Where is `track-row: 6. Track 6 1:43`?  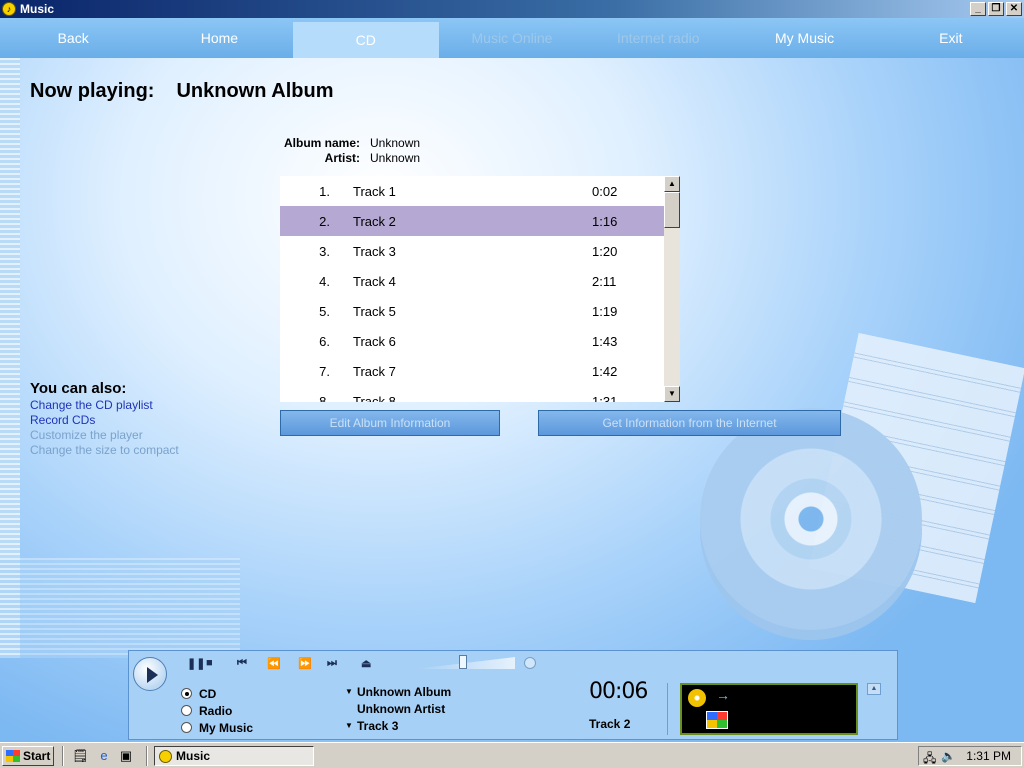
track-row: 6. Track 6 1:43 is located at coordinates (480, 341).